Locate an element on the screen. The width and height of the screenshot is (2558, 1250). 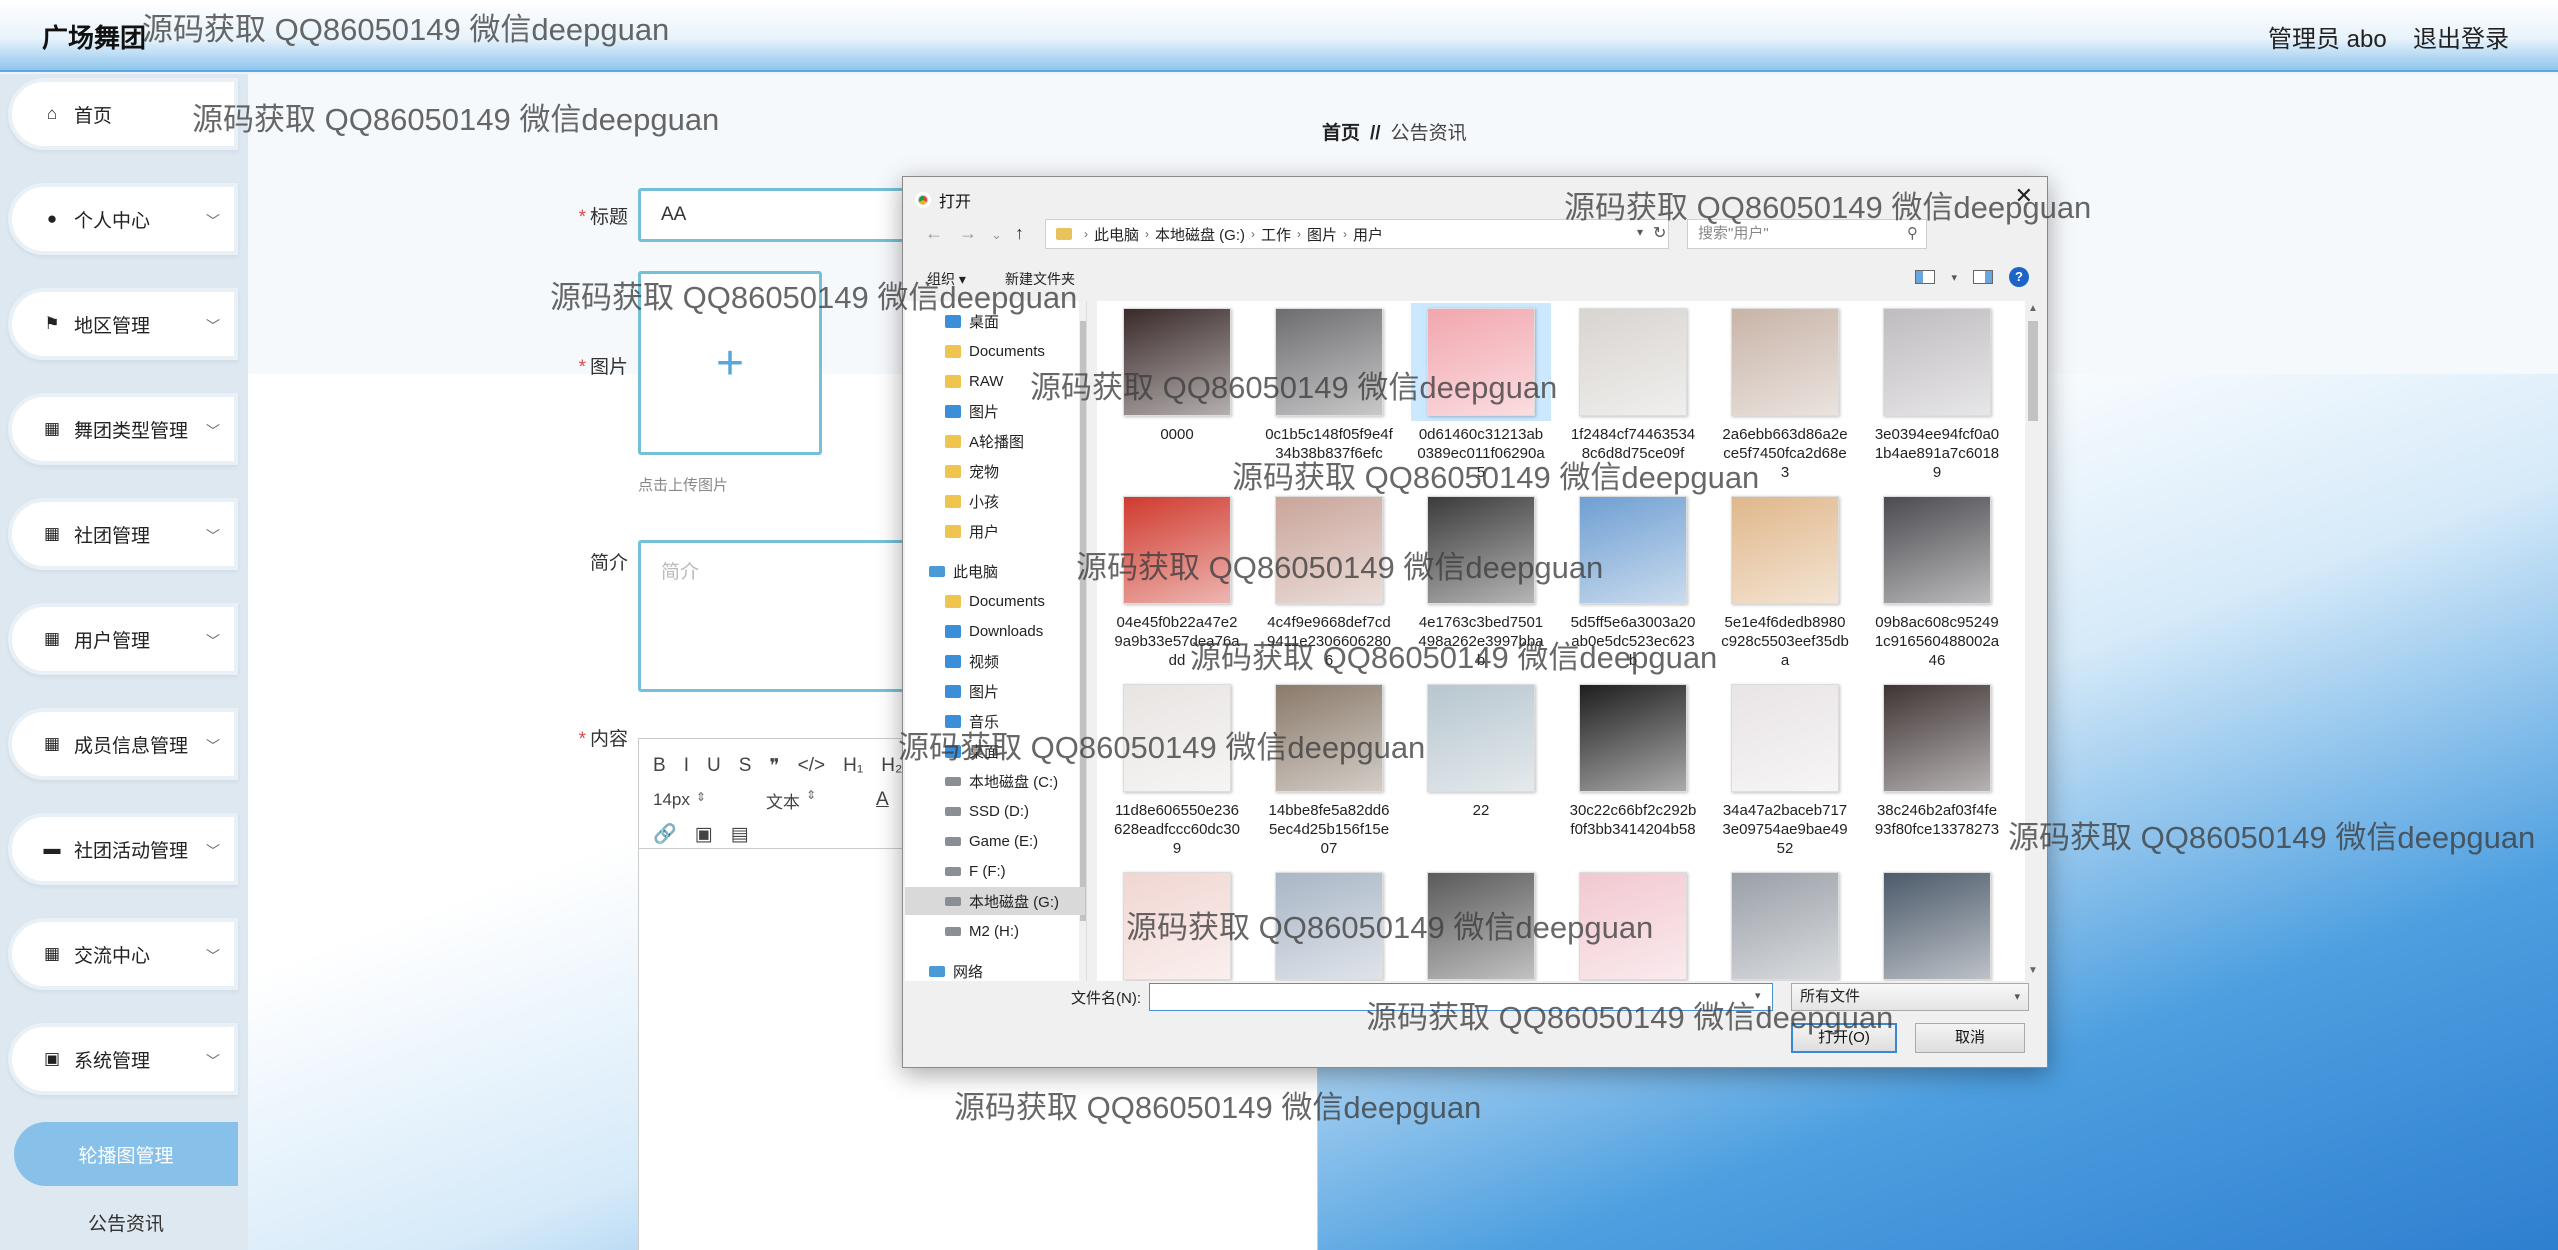
file-item: 09b8ac608c952491c916560488002a46 is located at coordinates (1937, 580).